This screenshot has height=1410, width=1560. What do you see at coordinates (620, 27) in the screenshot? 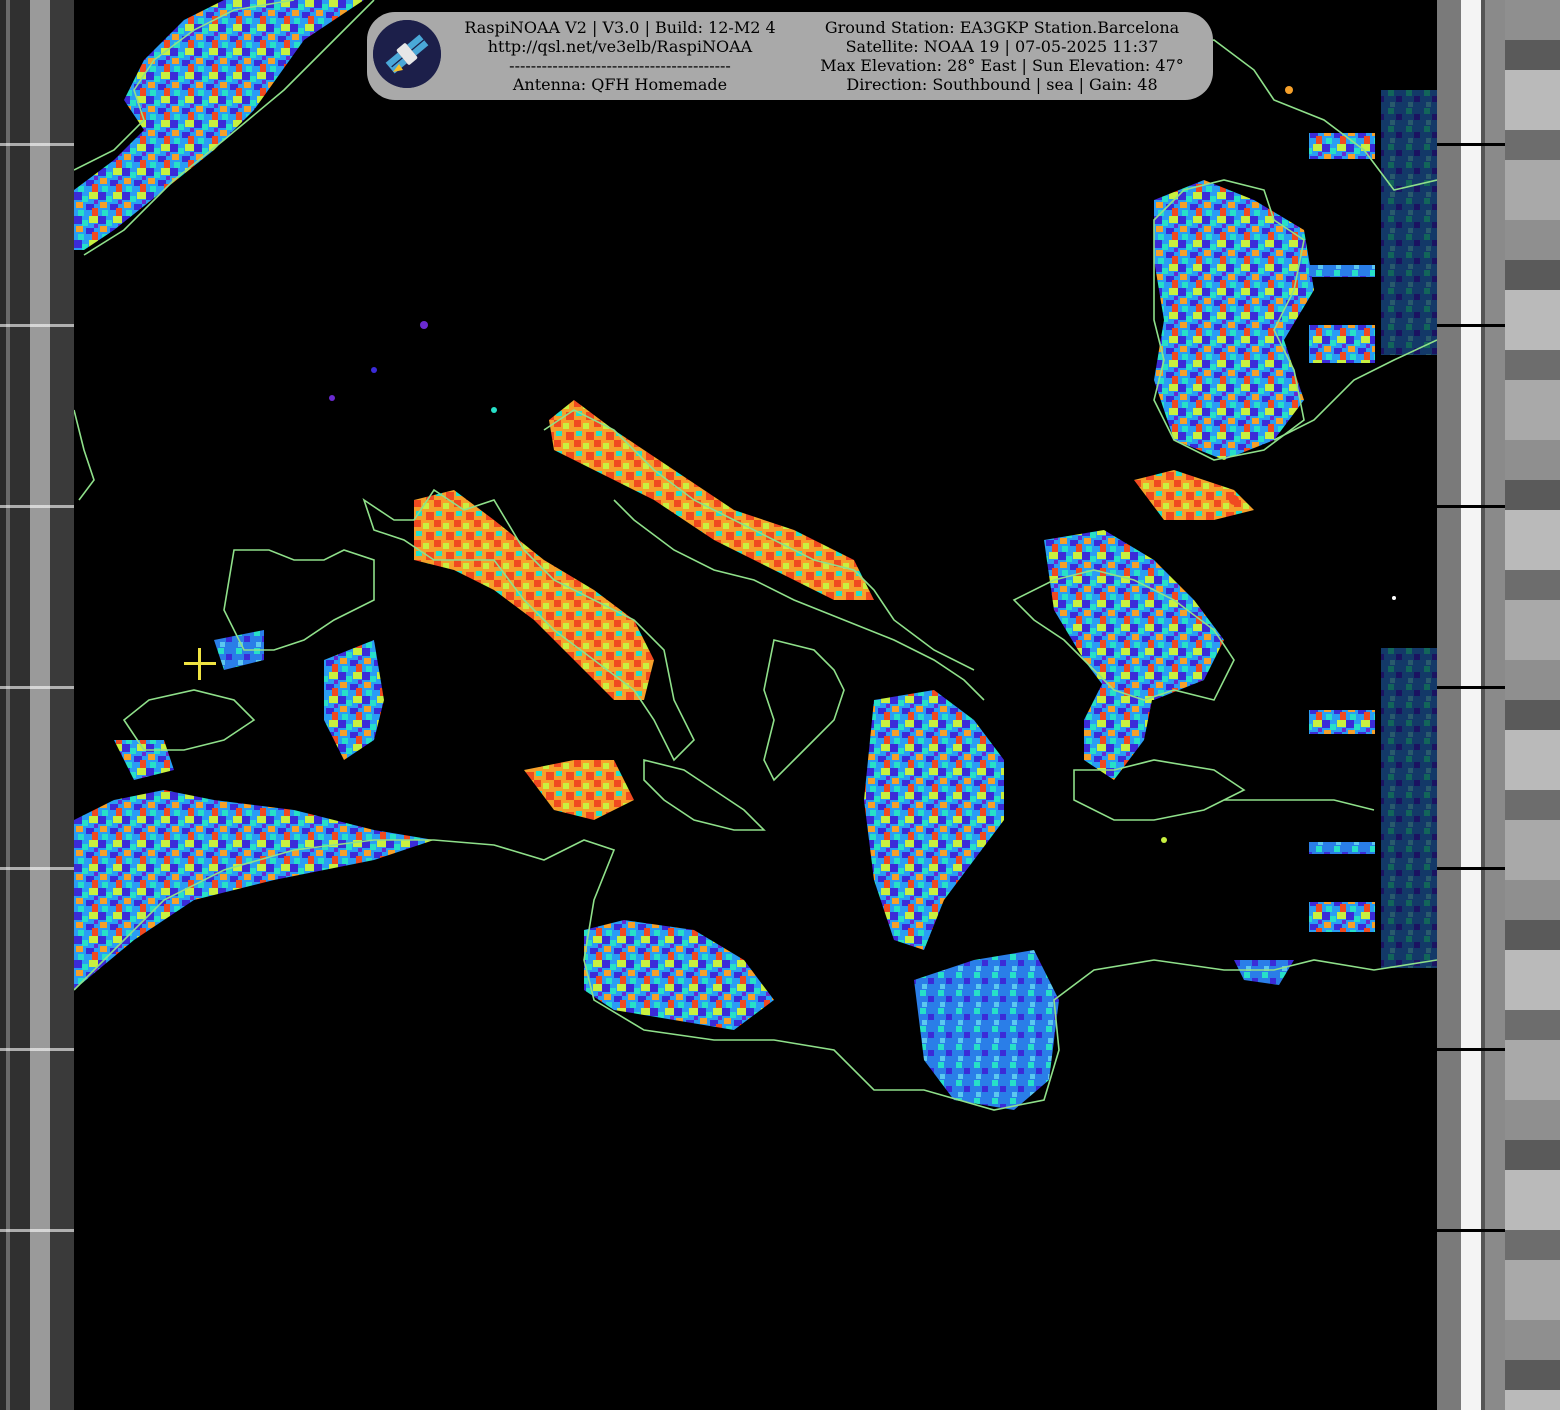
I see `software-version: RaspiNOAA V2 | V3.0 | Build: 12-M2 4` at bounding box center [620, 27].